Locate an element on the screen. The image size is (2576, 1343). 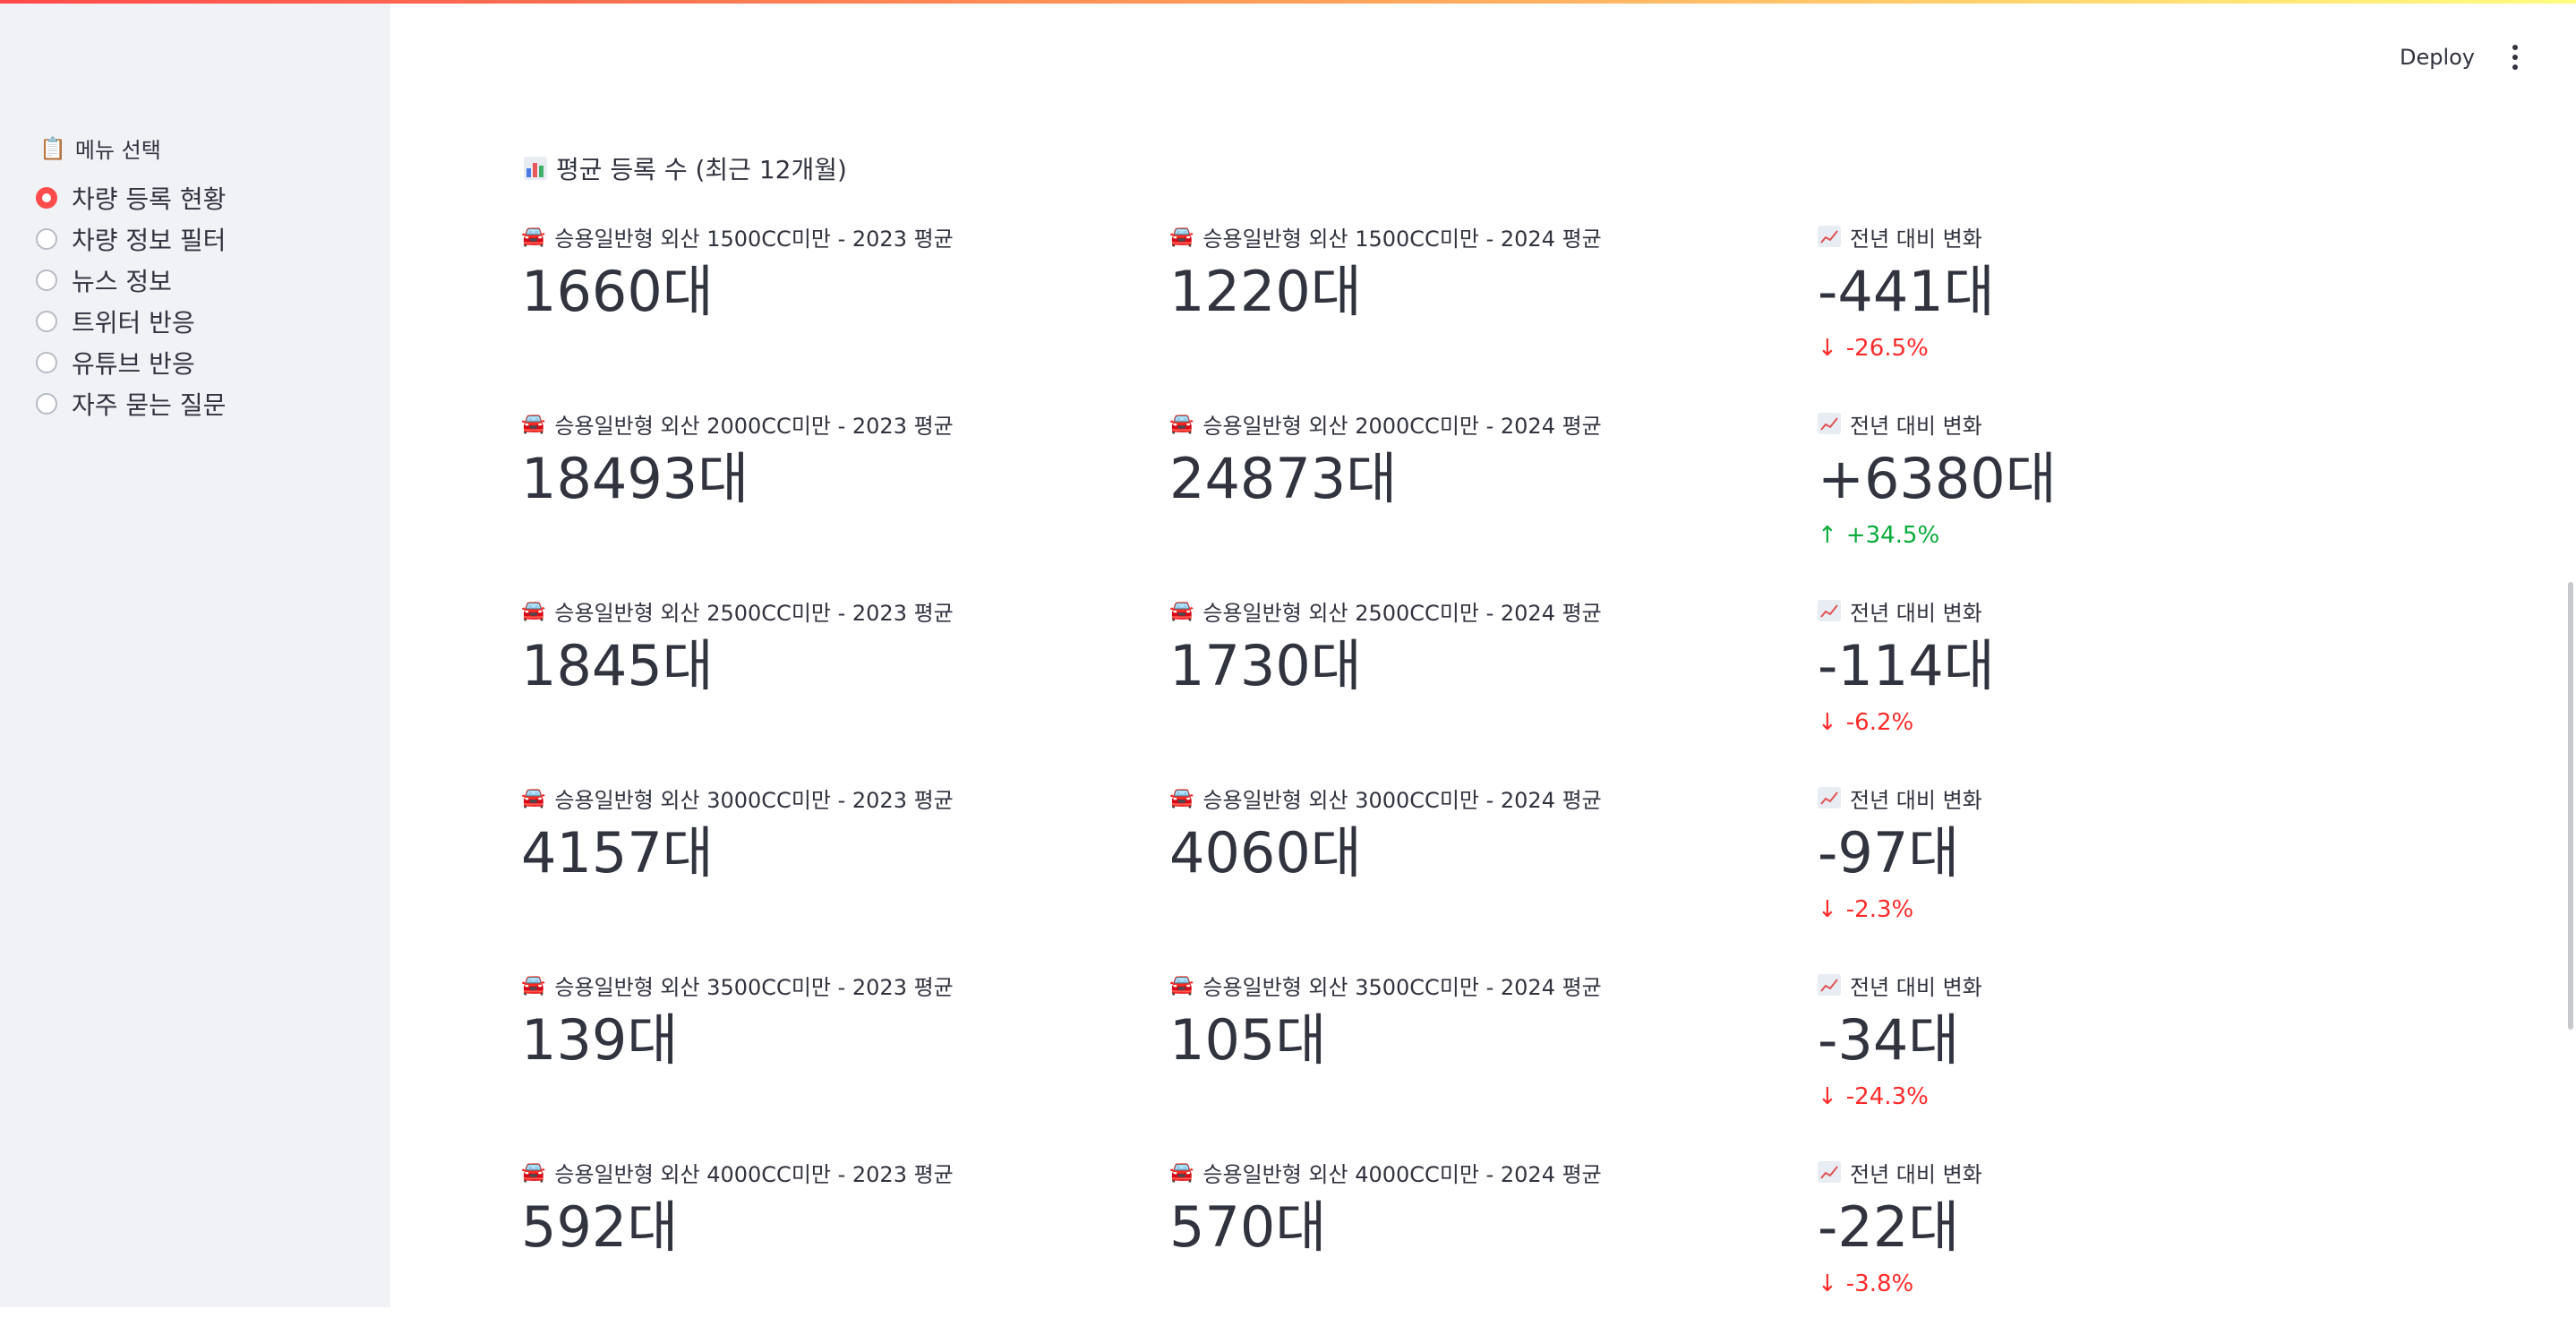
metric-value: +6380대 is located at coordinates (1938, 478).